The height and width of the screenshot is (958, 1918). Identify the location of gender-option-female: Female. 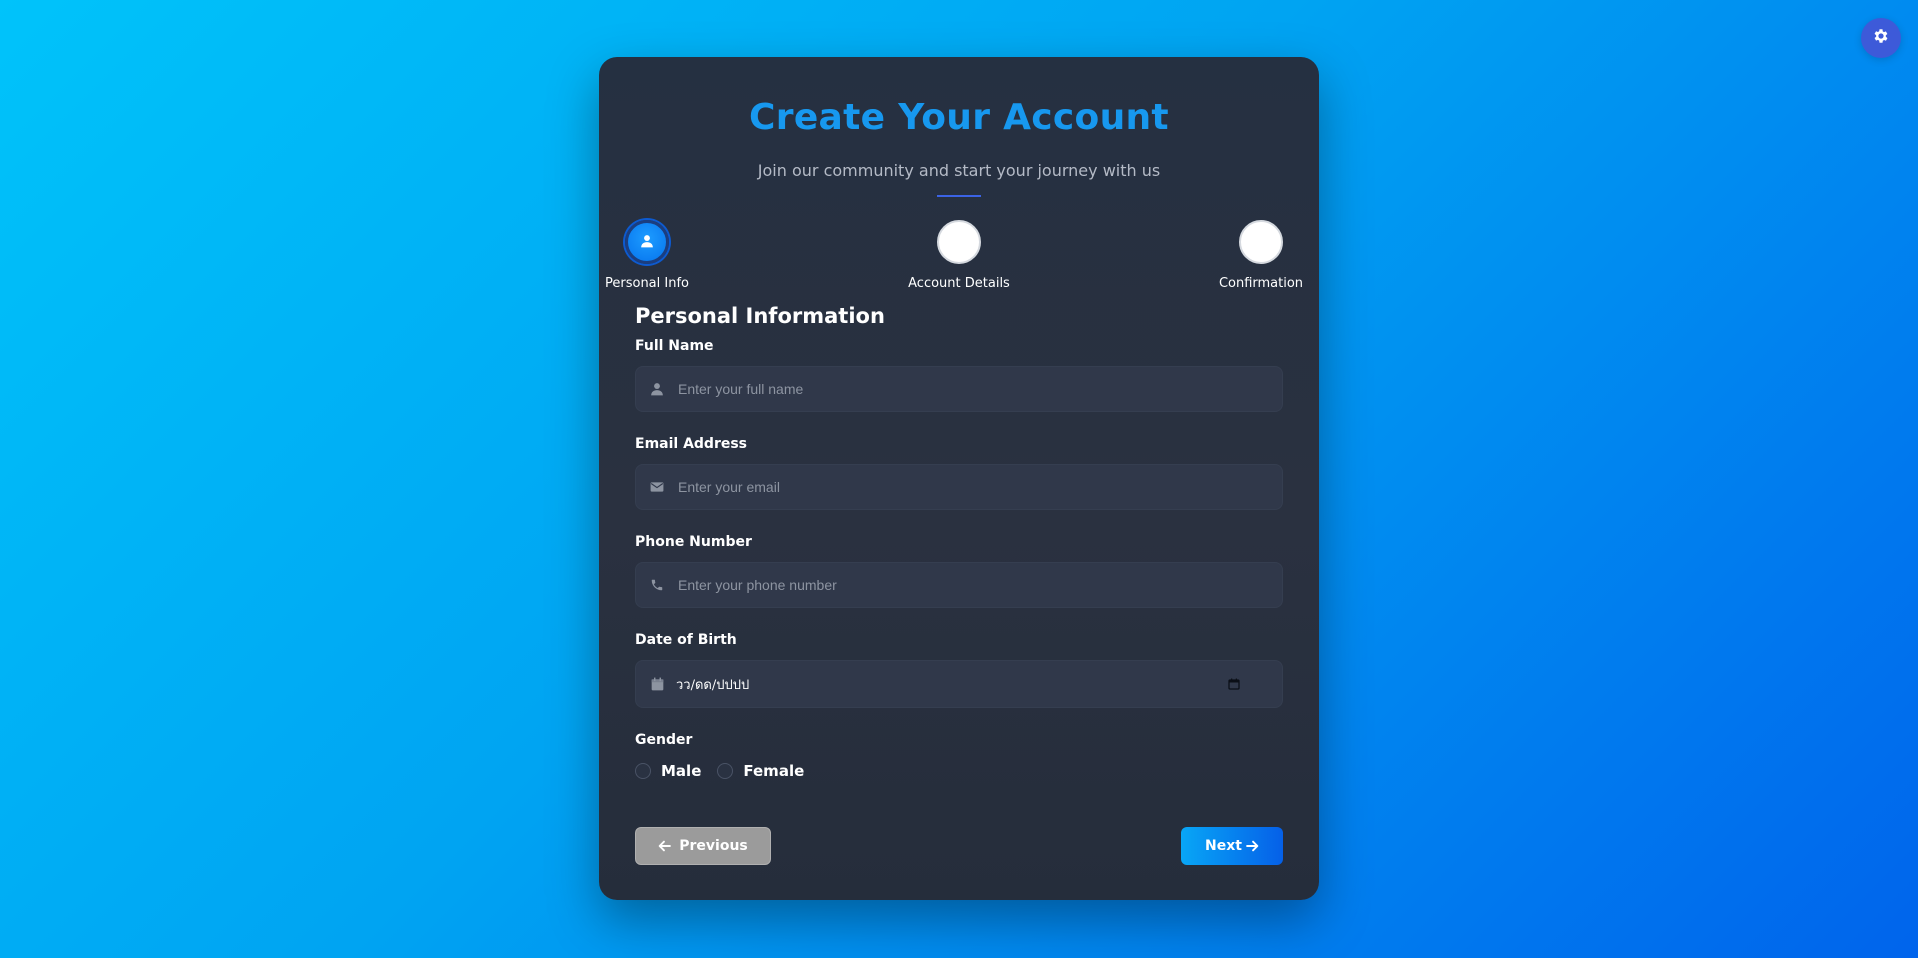
(760, 771).